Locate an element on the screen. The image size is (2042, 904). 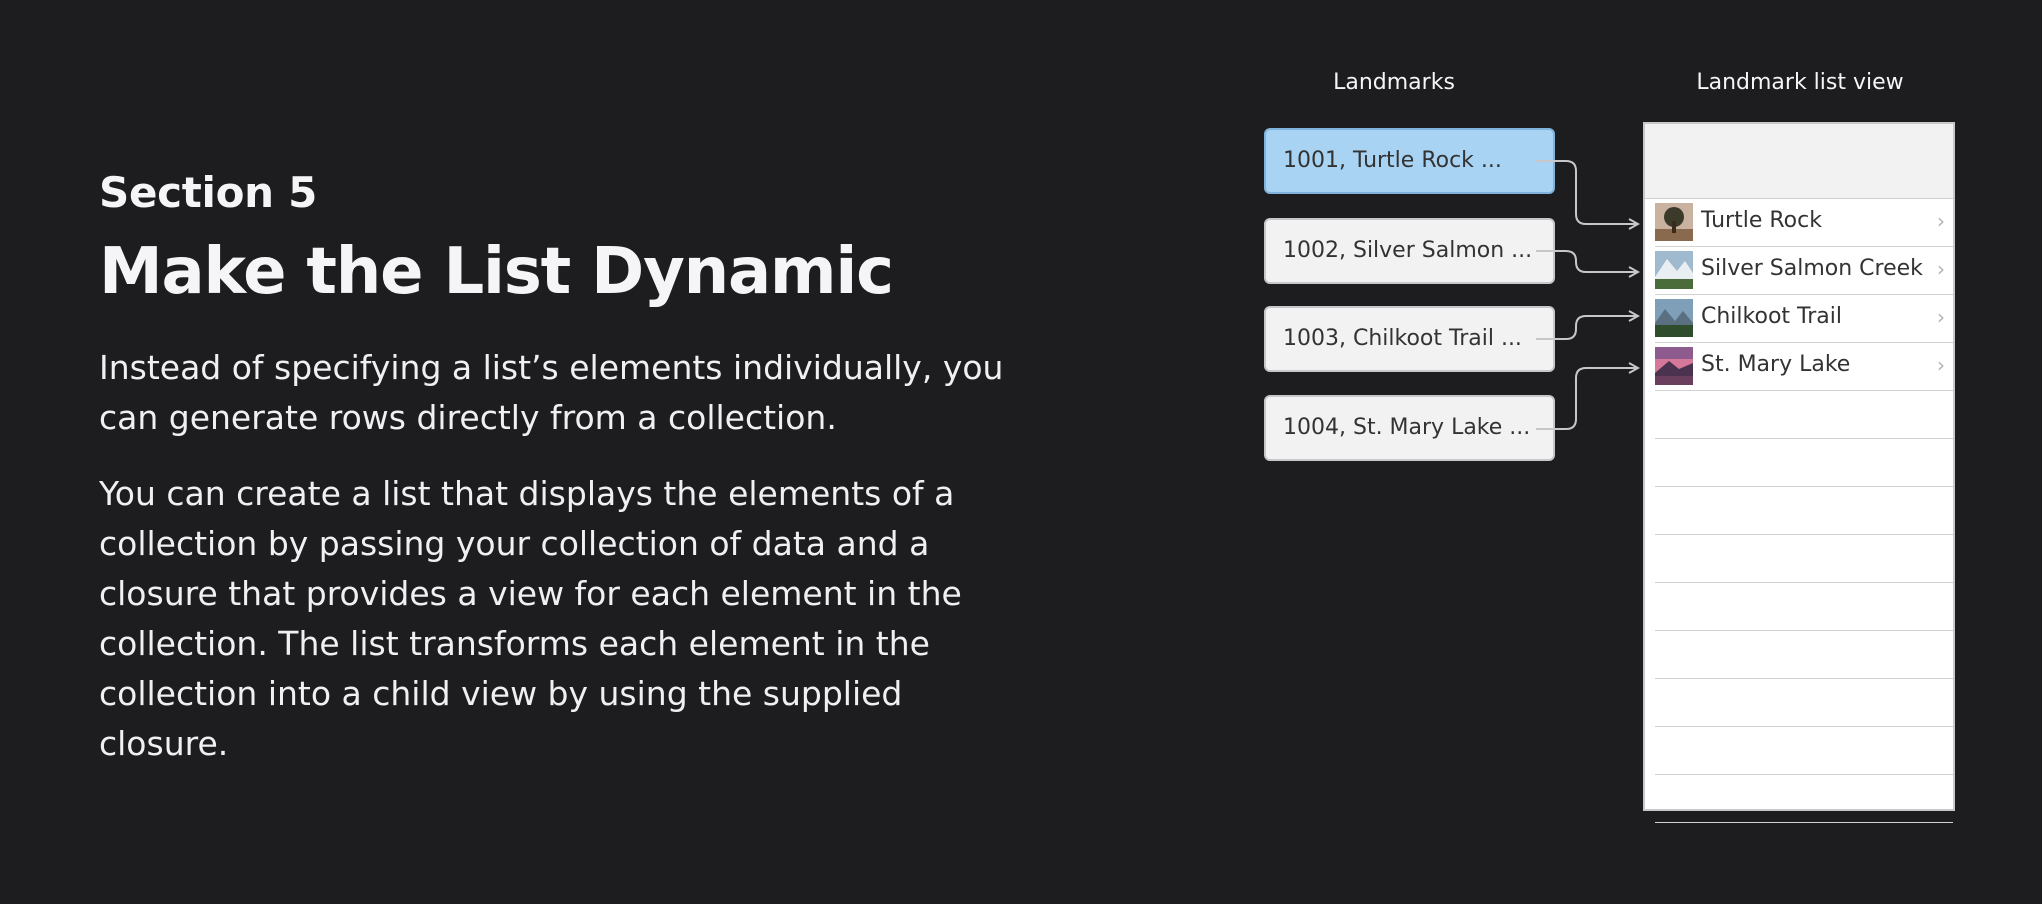
list-row-silver-salmon-creek: Silver Salmon Creek › is located at coordinates (1804, 270).